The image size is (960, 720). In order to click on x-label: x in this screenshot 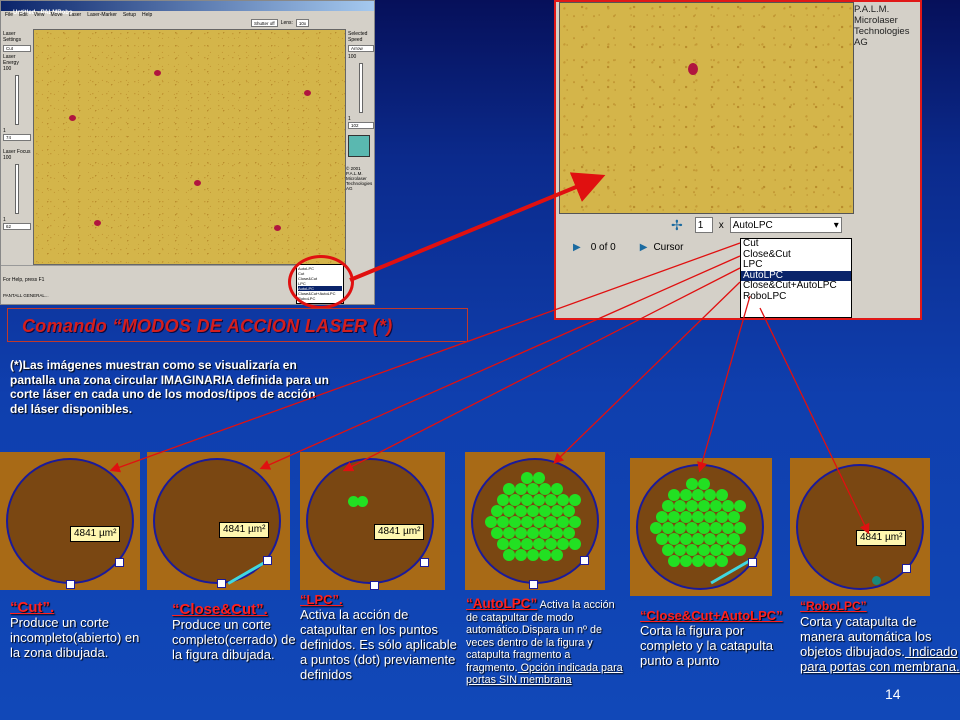, I will do `click(721, 225)`.